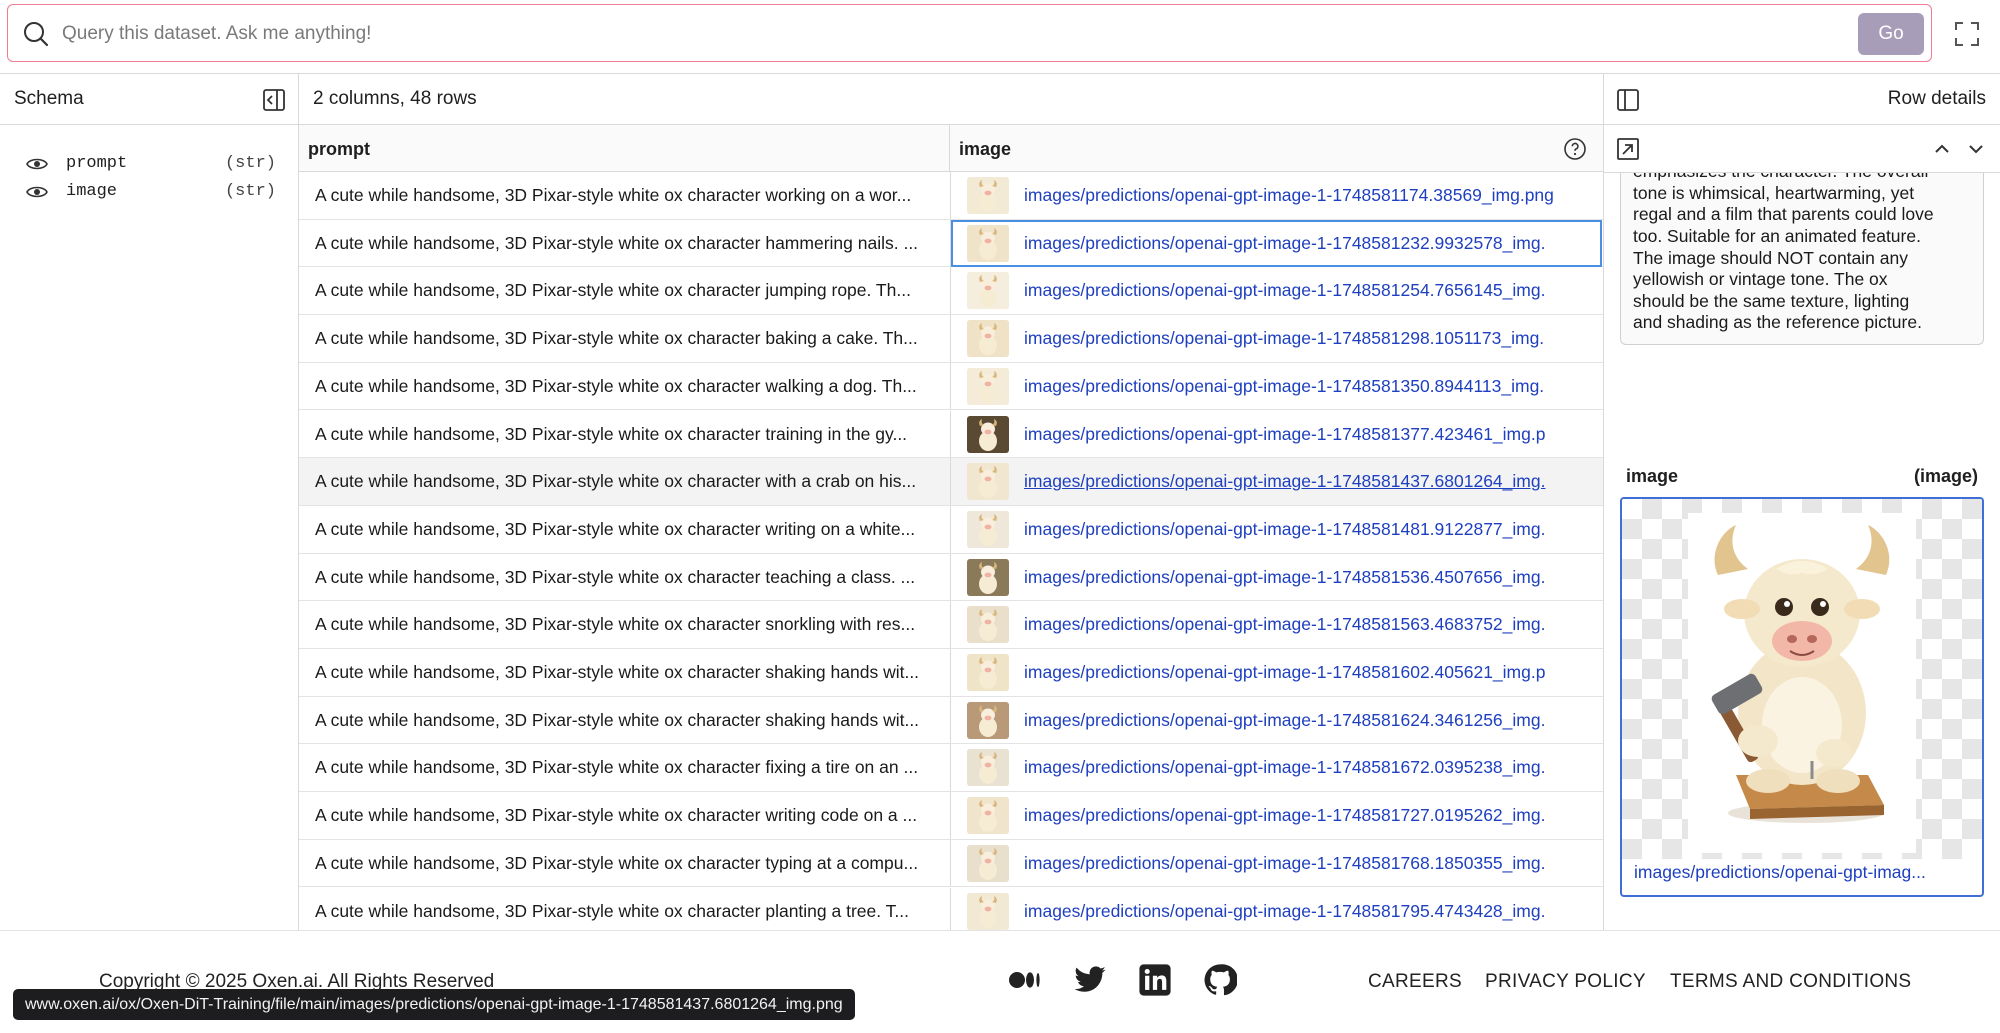 This screenshot has height=1033, width=2000. I want to click on schema-field-prompt: prompt (str), so click(151, 165).